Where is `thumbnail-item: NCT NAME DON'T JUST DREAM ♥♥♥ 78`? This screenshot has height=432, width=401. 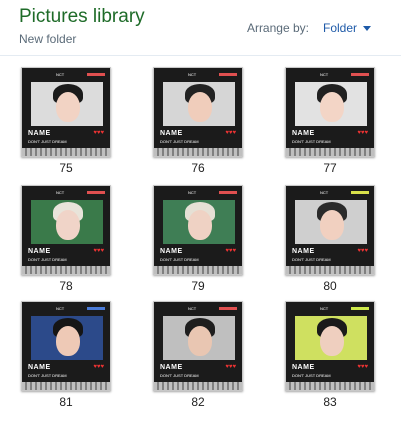
thumbnail-item: NCT NAME DON'T JUST DREAM ♥♥♥ 78 is located at coordinates (66, 236).